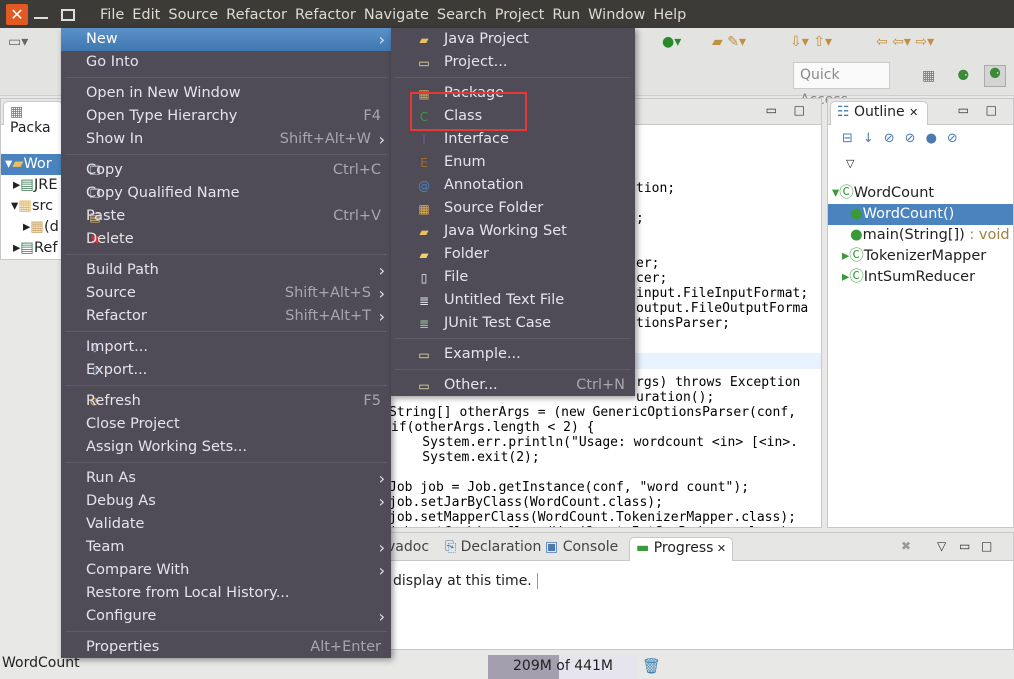 Image resolution: width=1014 pixels, height=679 pixels. Describe the element at coordinates (462, 15) in the screenshot. I see `menu-search: Search` at that location.